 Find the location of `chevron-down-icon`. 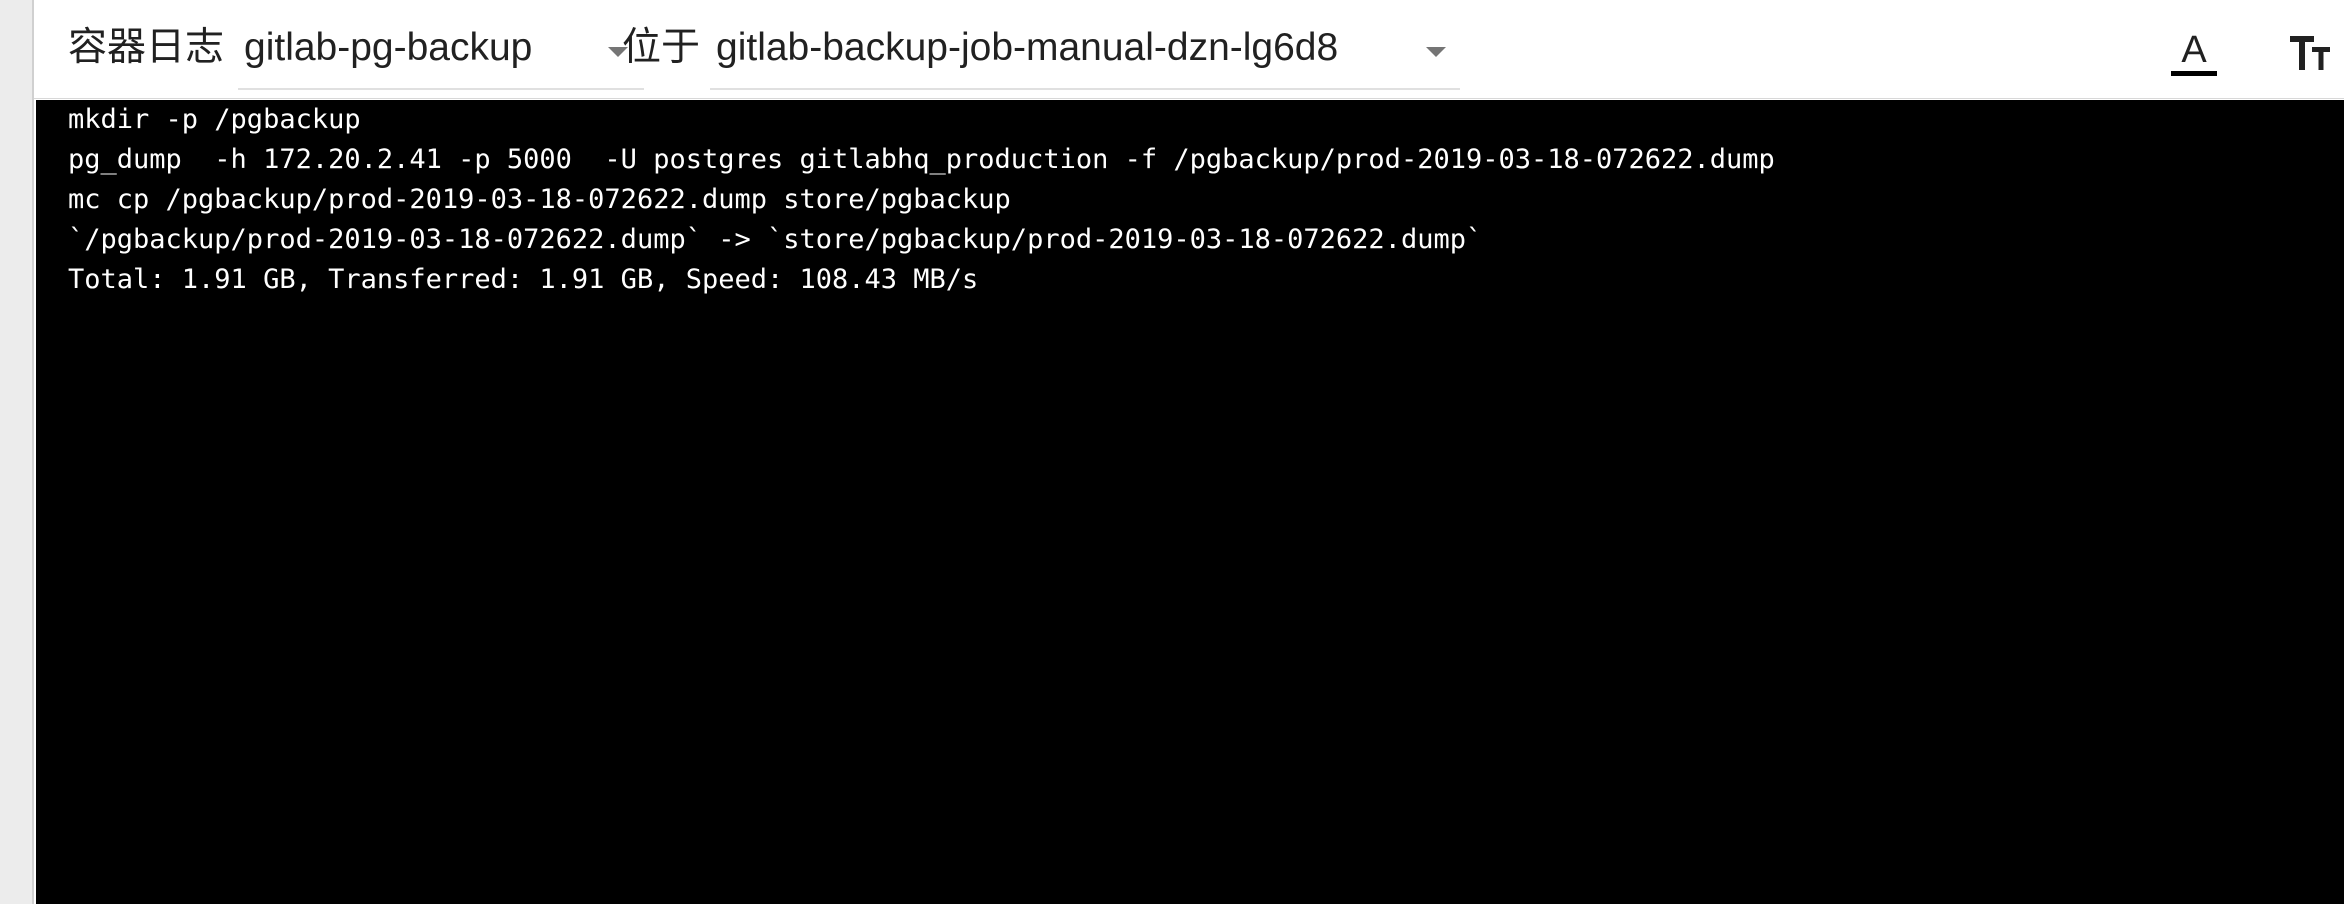

chevron-down-icon is located at coordinates (1436, 52).